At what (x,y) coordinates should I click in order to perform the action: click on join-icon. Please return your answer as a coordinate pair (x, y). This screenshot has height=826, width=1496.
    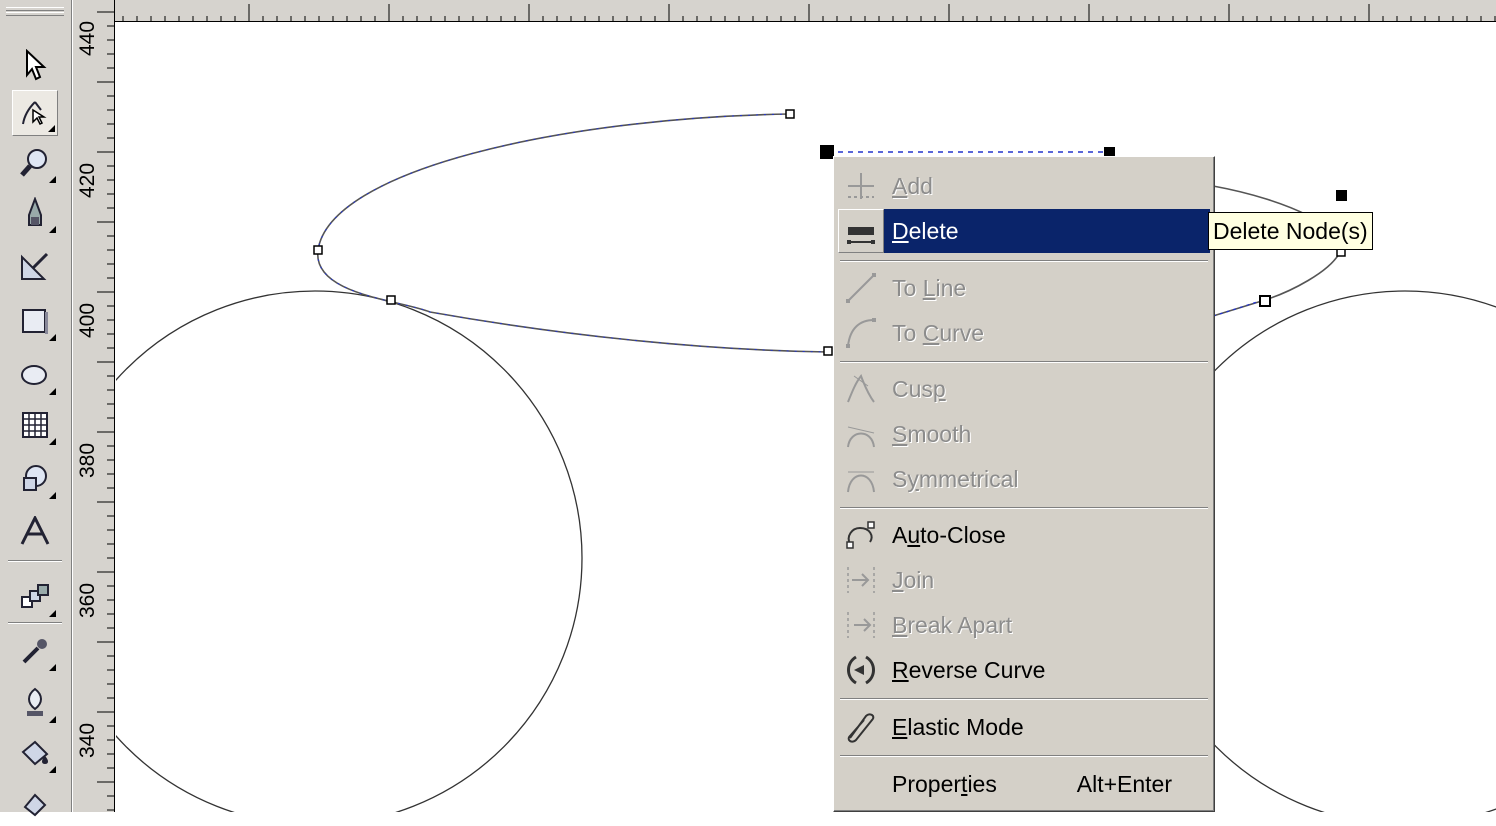
    Looking at the image, I should click on (861, 580).